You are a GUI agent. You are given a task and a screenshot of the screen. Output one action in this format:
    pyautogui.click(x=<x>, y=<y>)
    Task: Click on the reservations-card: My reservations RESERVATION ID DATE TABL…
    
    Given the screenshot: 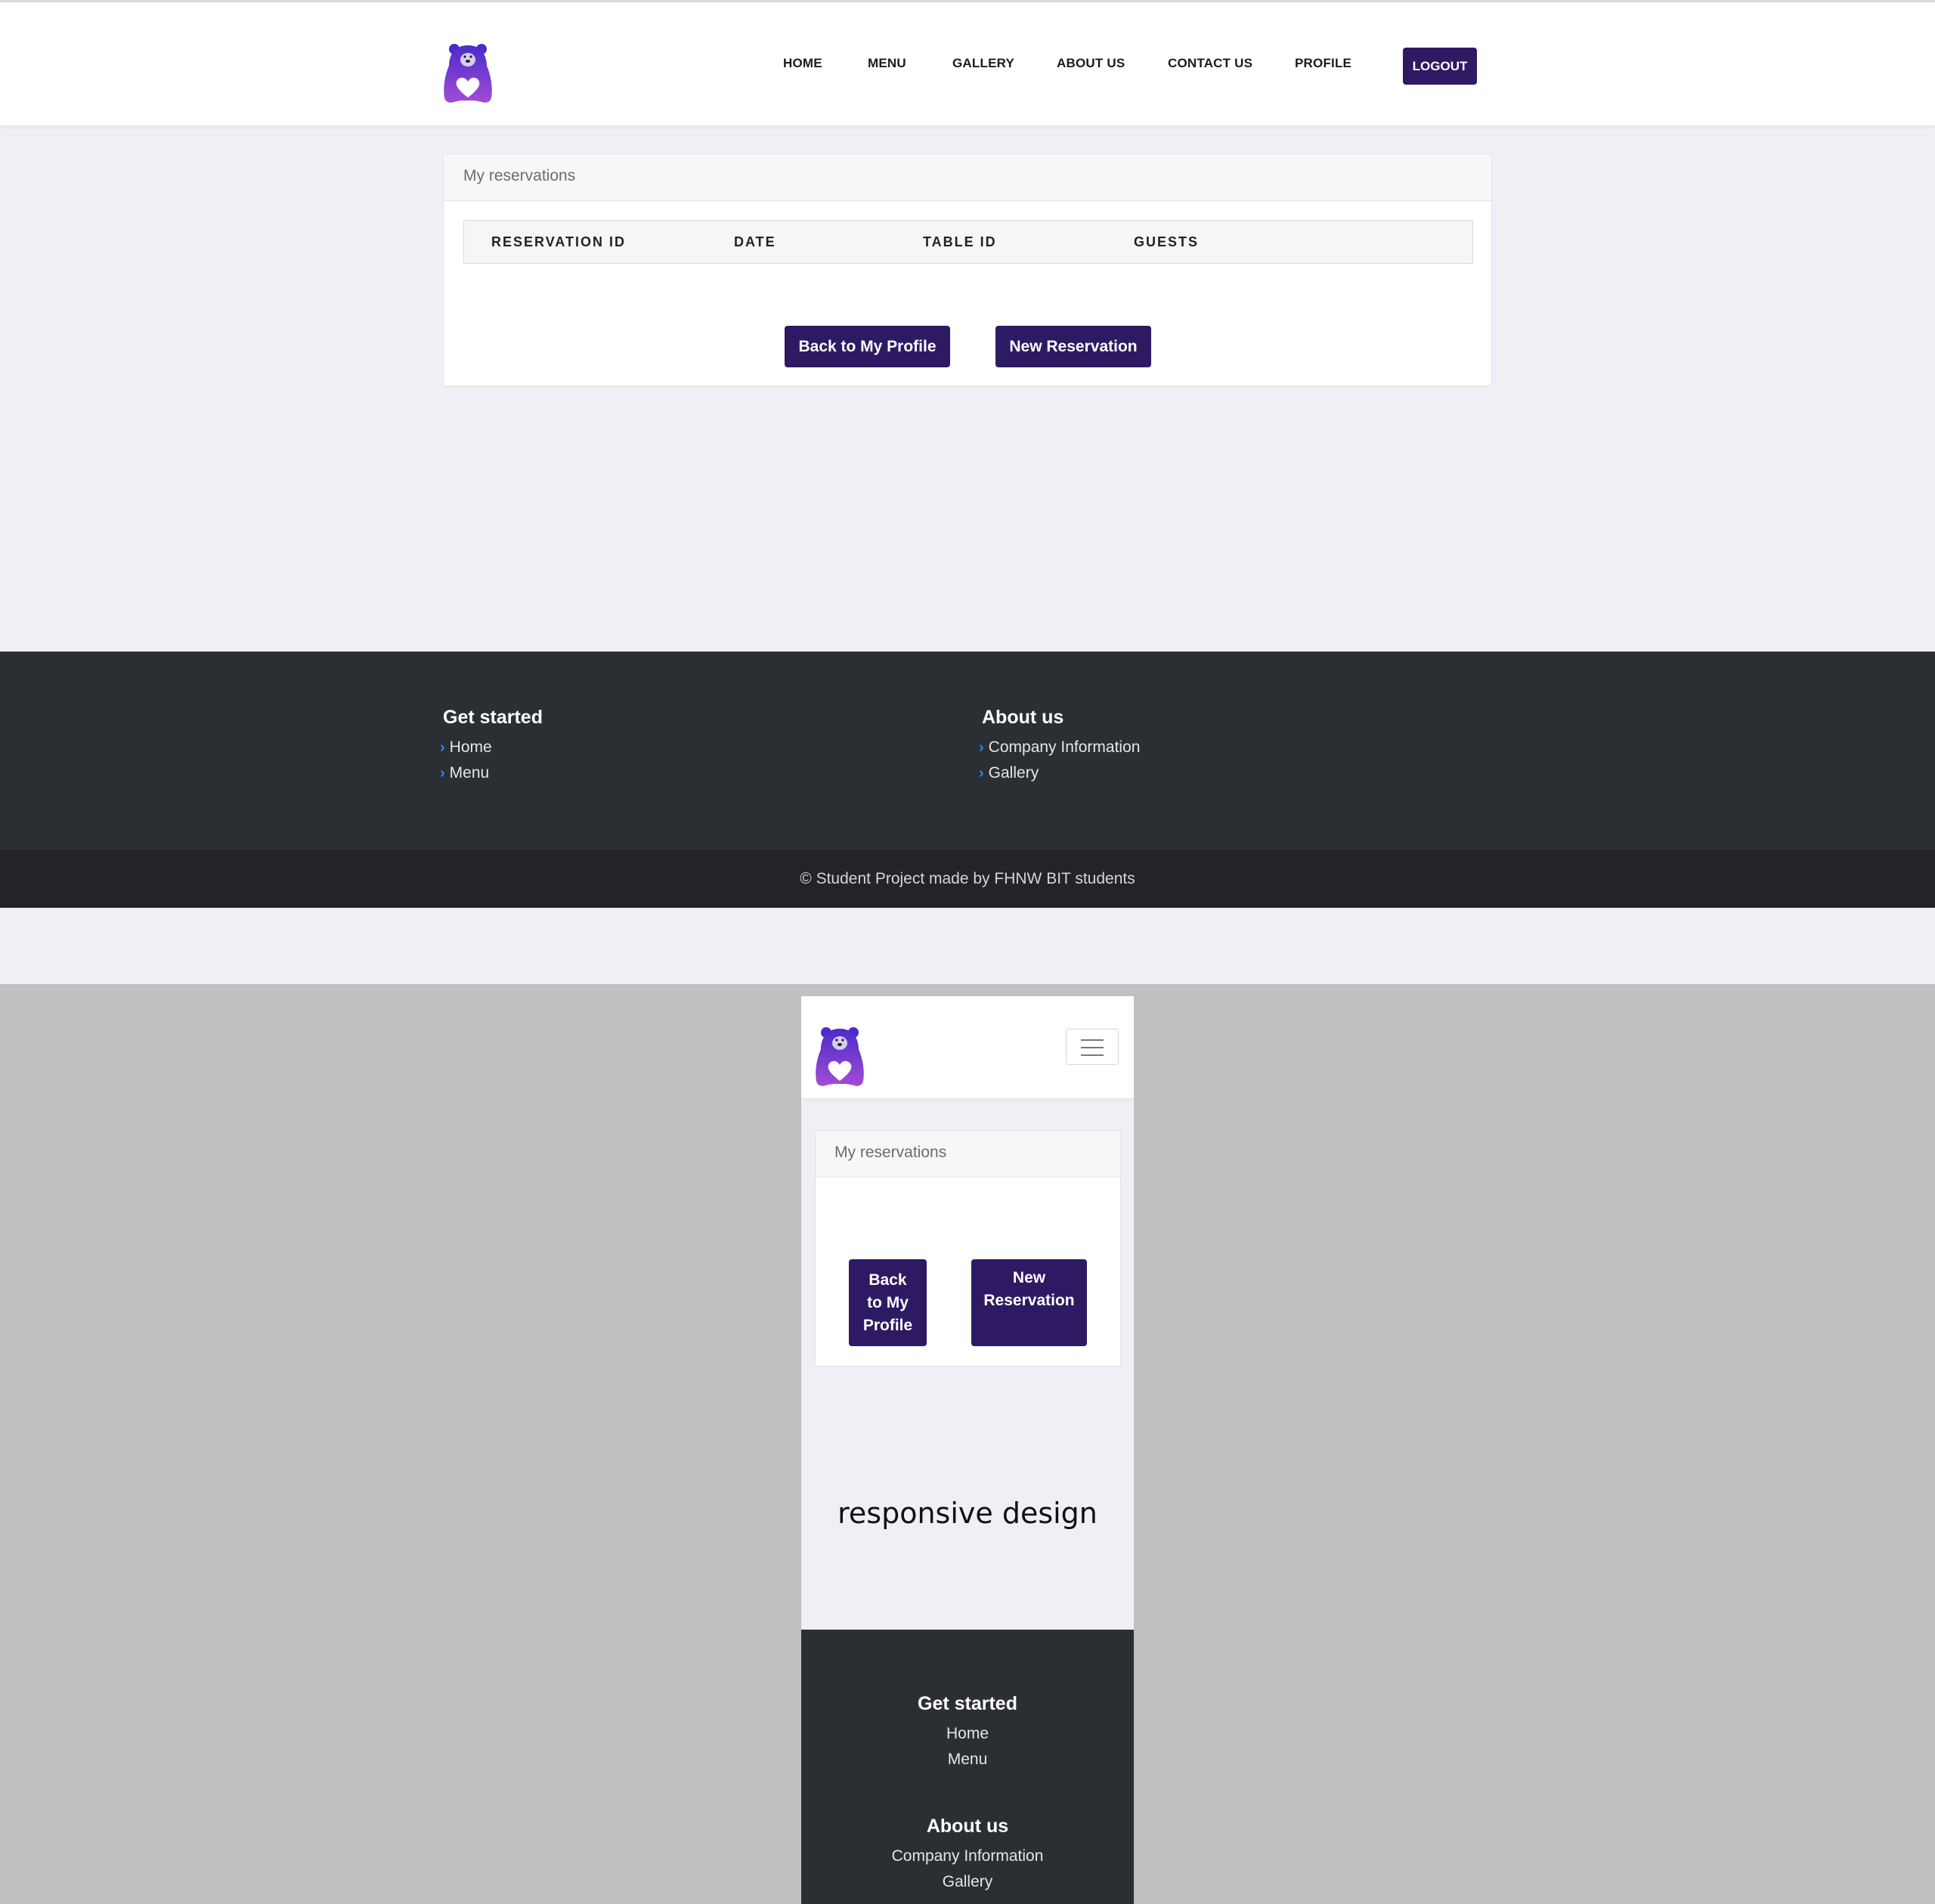 What is the action you would take?
    pyautogui.click(x=967, y=269)
    